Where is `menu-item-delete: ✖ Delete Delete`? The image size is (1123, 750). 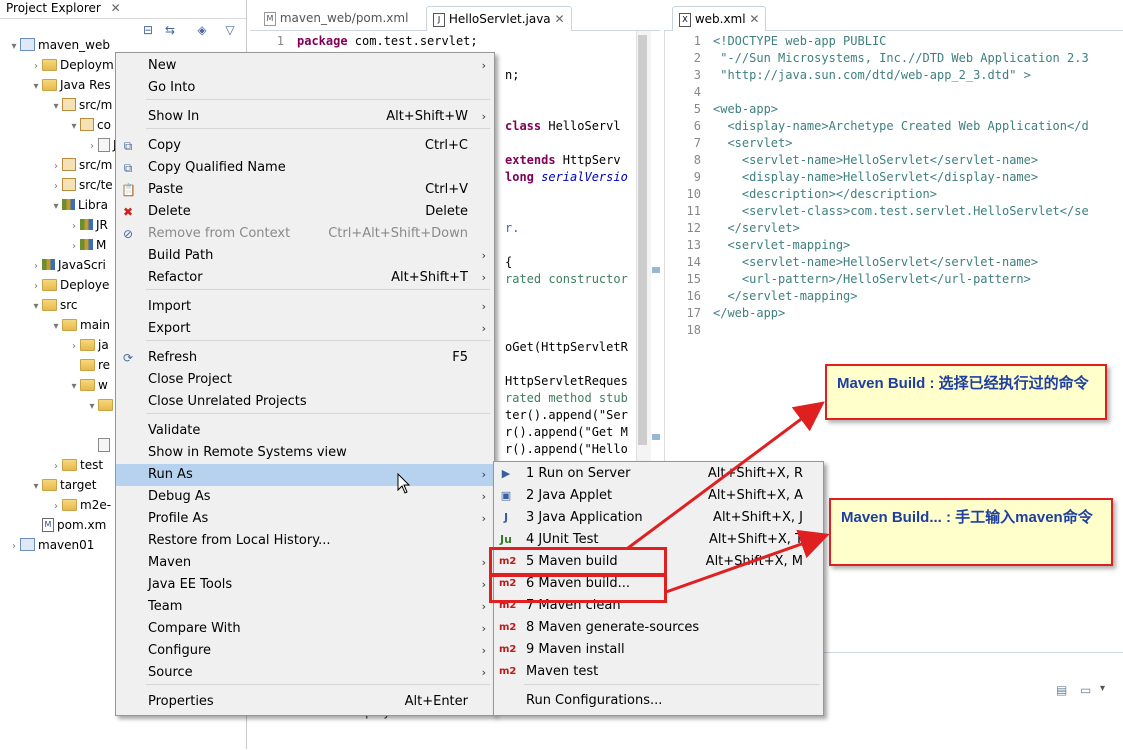
menu-item-delete: ✖ Delete Delete is located at coordinates (305, 212).